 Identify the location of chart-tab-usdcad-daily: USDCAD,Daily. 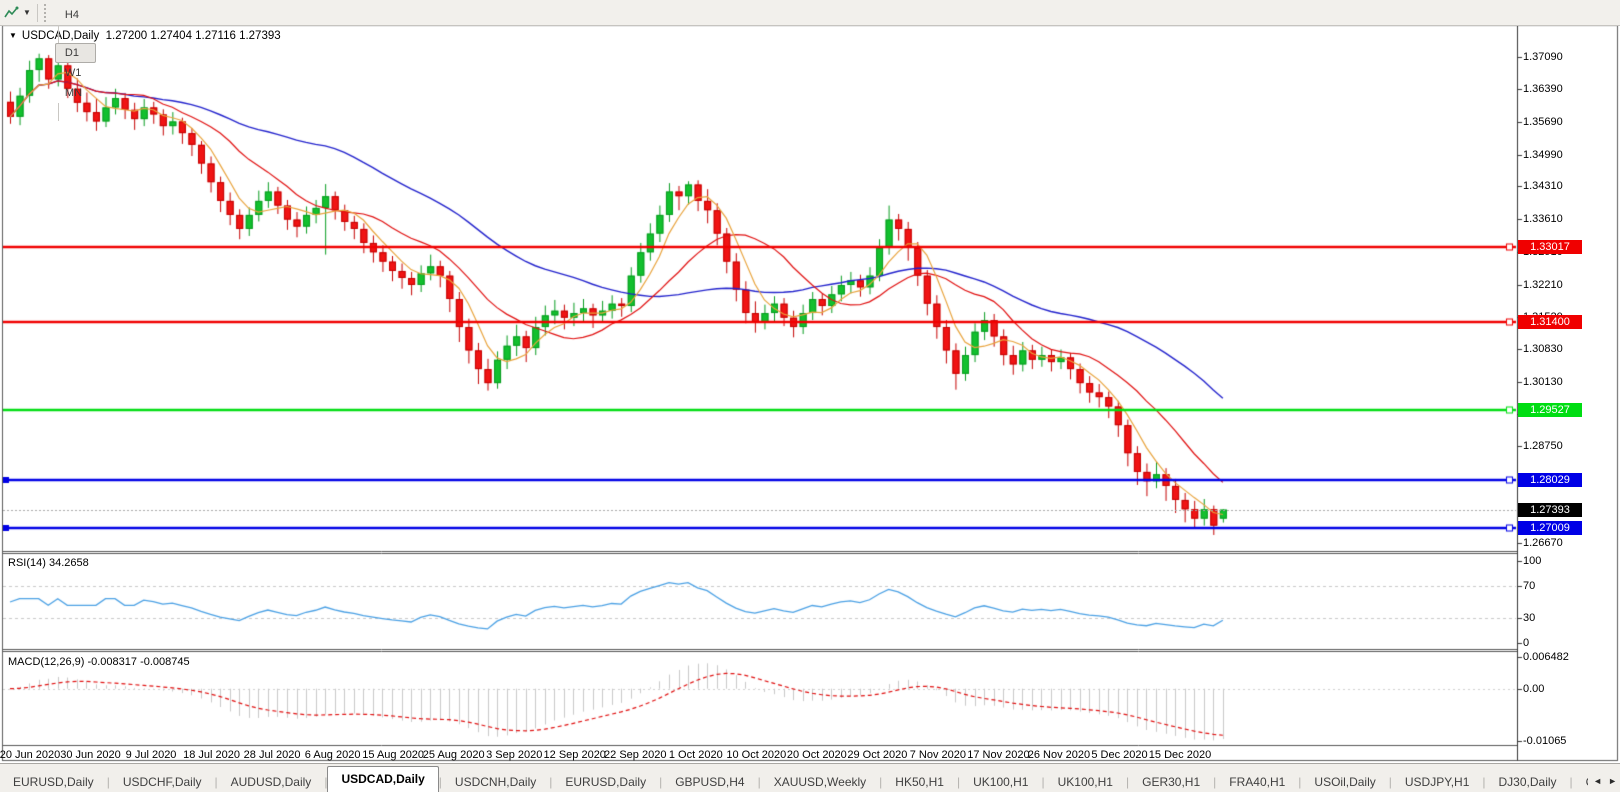
(383, 779).